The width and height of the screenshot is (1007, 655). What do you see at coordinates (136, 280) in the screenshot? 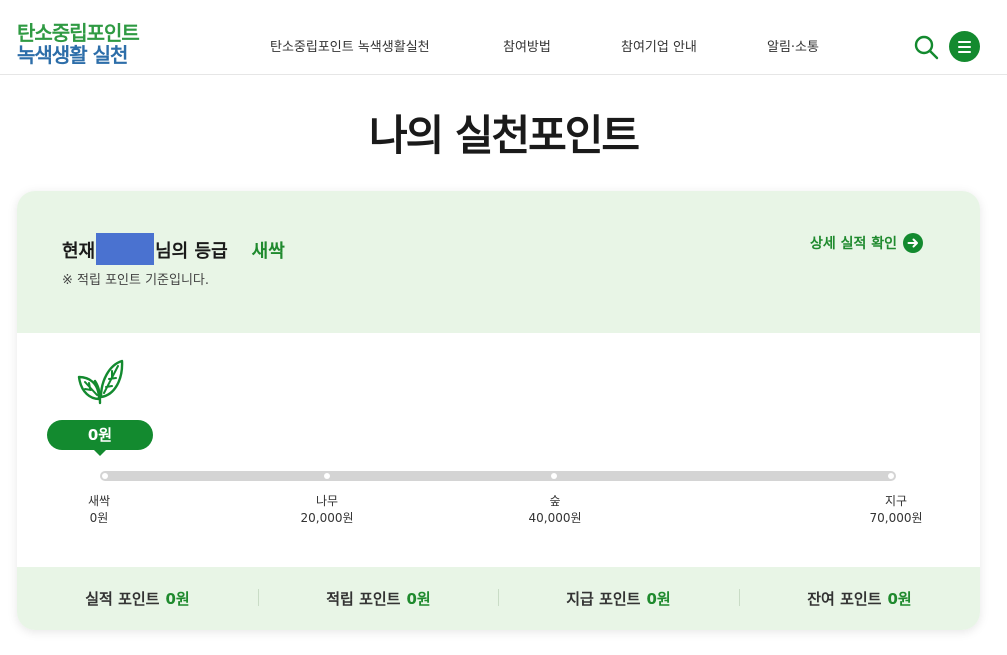
I see `grade-note: ※ 적립 포인트 기준입니다.` at bounding box center [136, 280].